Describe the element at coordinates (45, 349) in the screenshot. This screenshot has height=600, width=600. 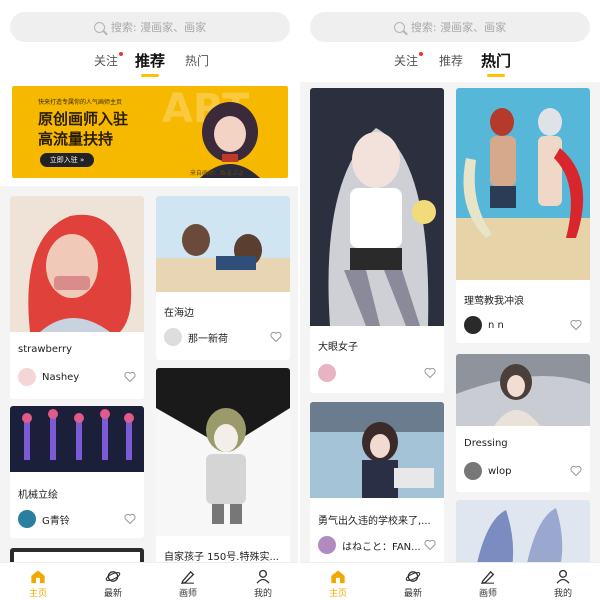
I see `artwork-title: strawberry` at that location.